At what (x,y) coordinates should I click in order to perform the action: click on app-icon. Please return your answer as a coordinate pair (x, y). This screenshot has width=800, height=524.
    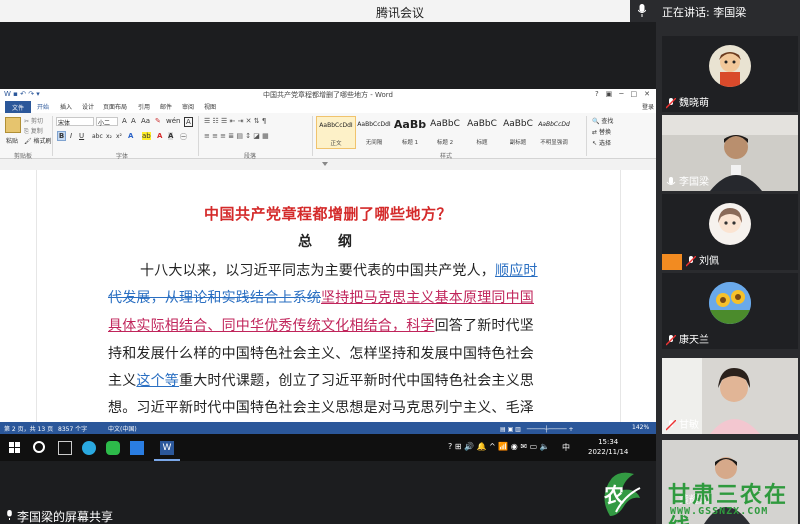
    Looking at the image, I should click on (137, 448).